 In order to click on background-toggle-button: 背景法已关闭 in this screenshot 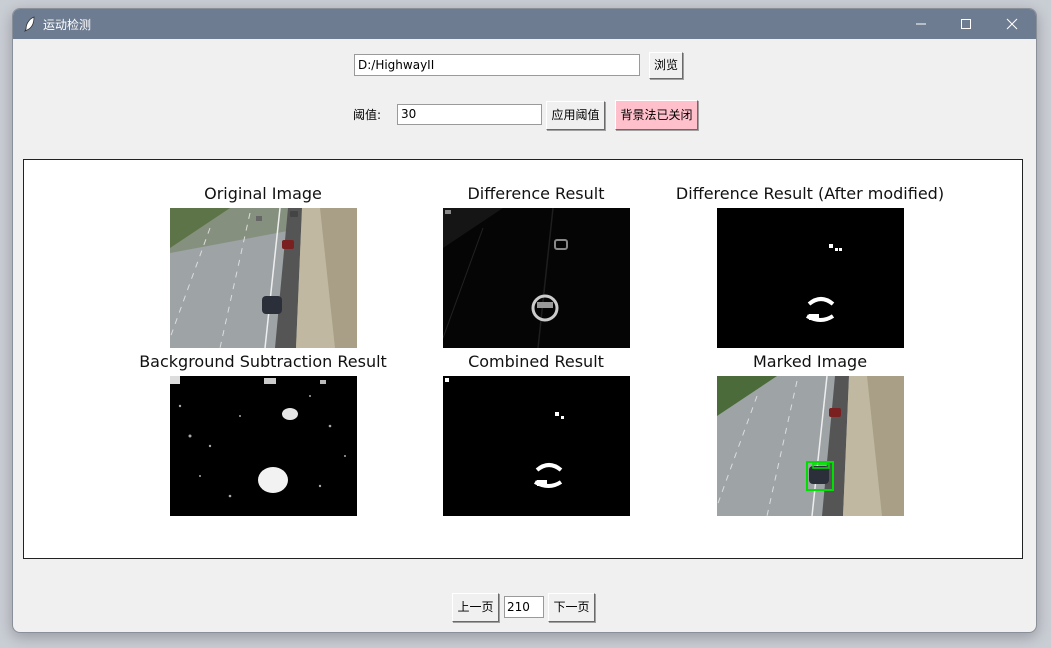, I will do `click(656, 115)`.